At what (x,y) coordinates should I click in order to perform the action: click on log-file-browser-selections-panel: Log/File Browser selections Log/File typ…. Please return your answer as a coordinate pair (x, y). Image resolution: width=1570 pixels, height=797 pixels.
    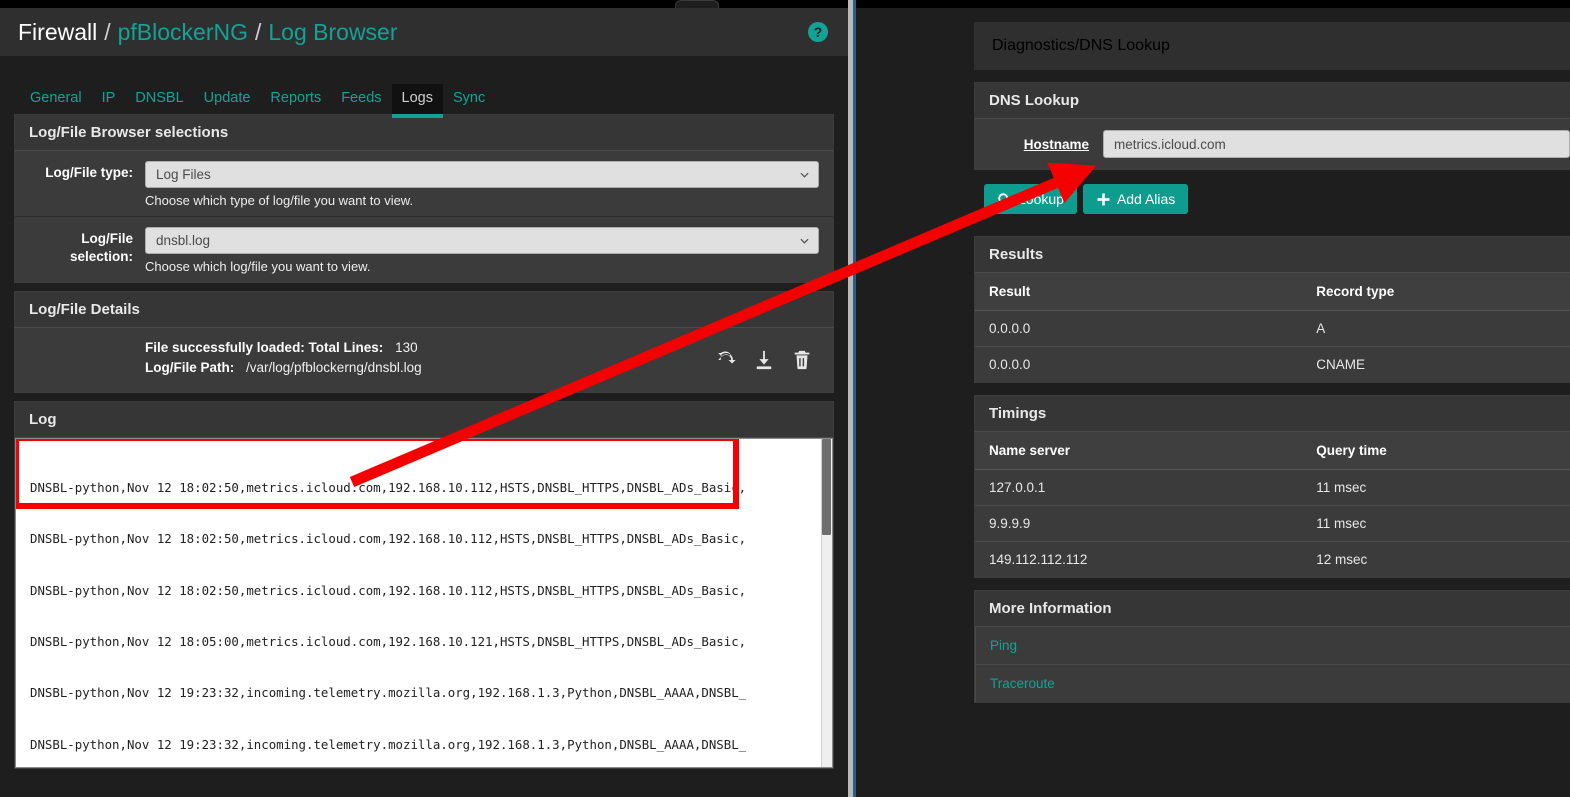
    Looking at the image, I should click on (424, 198).